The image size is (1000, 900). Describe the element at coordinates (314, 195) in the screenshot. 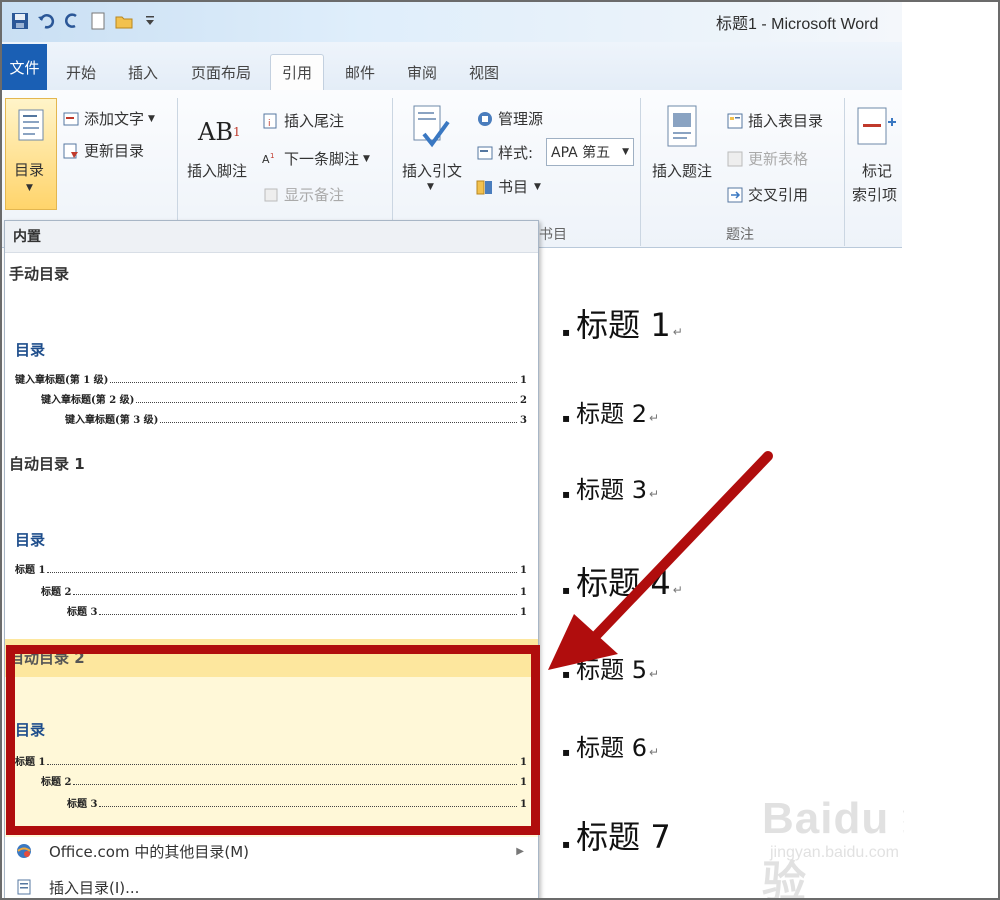

I see `show-notes-label: 显示备注` at that location.